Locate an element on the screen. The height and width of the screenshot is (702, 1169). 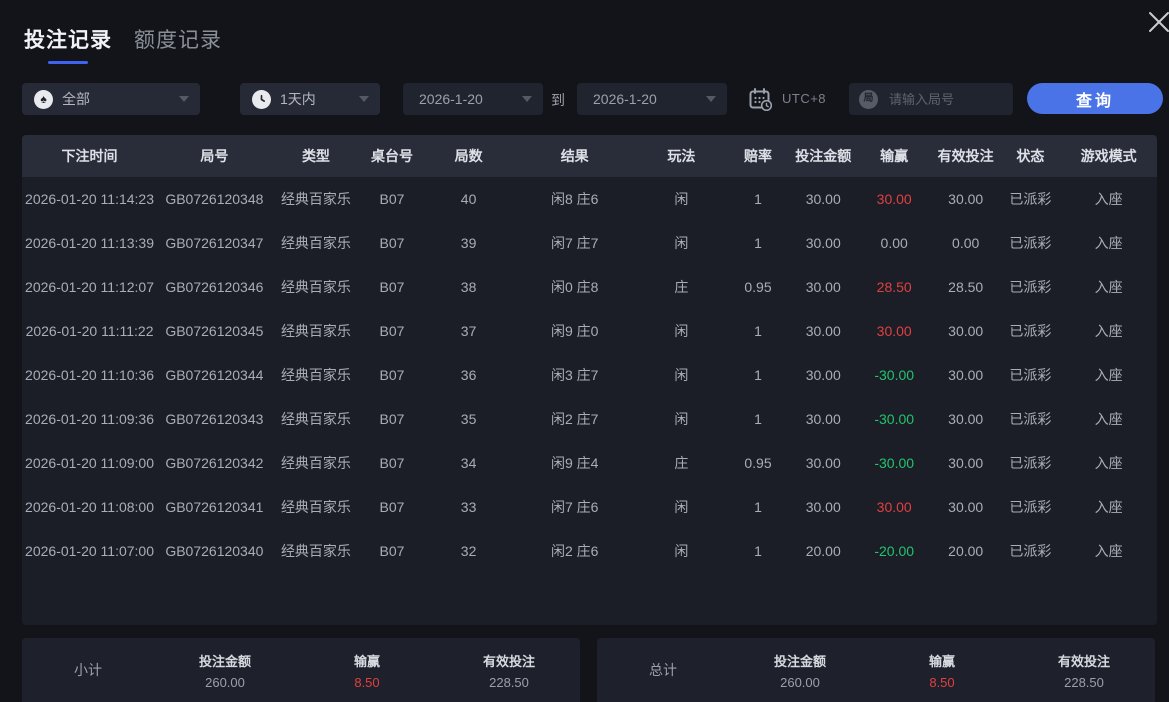
total-title: 总计 is located at coordinates (663, 670).